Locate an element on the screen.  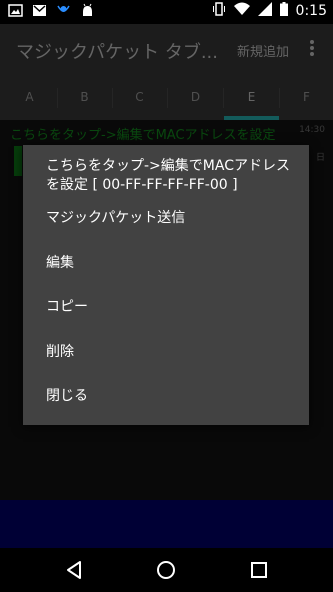
send-magic-packet-item: マジックパケット送信 is located at coordinates (166, 217).